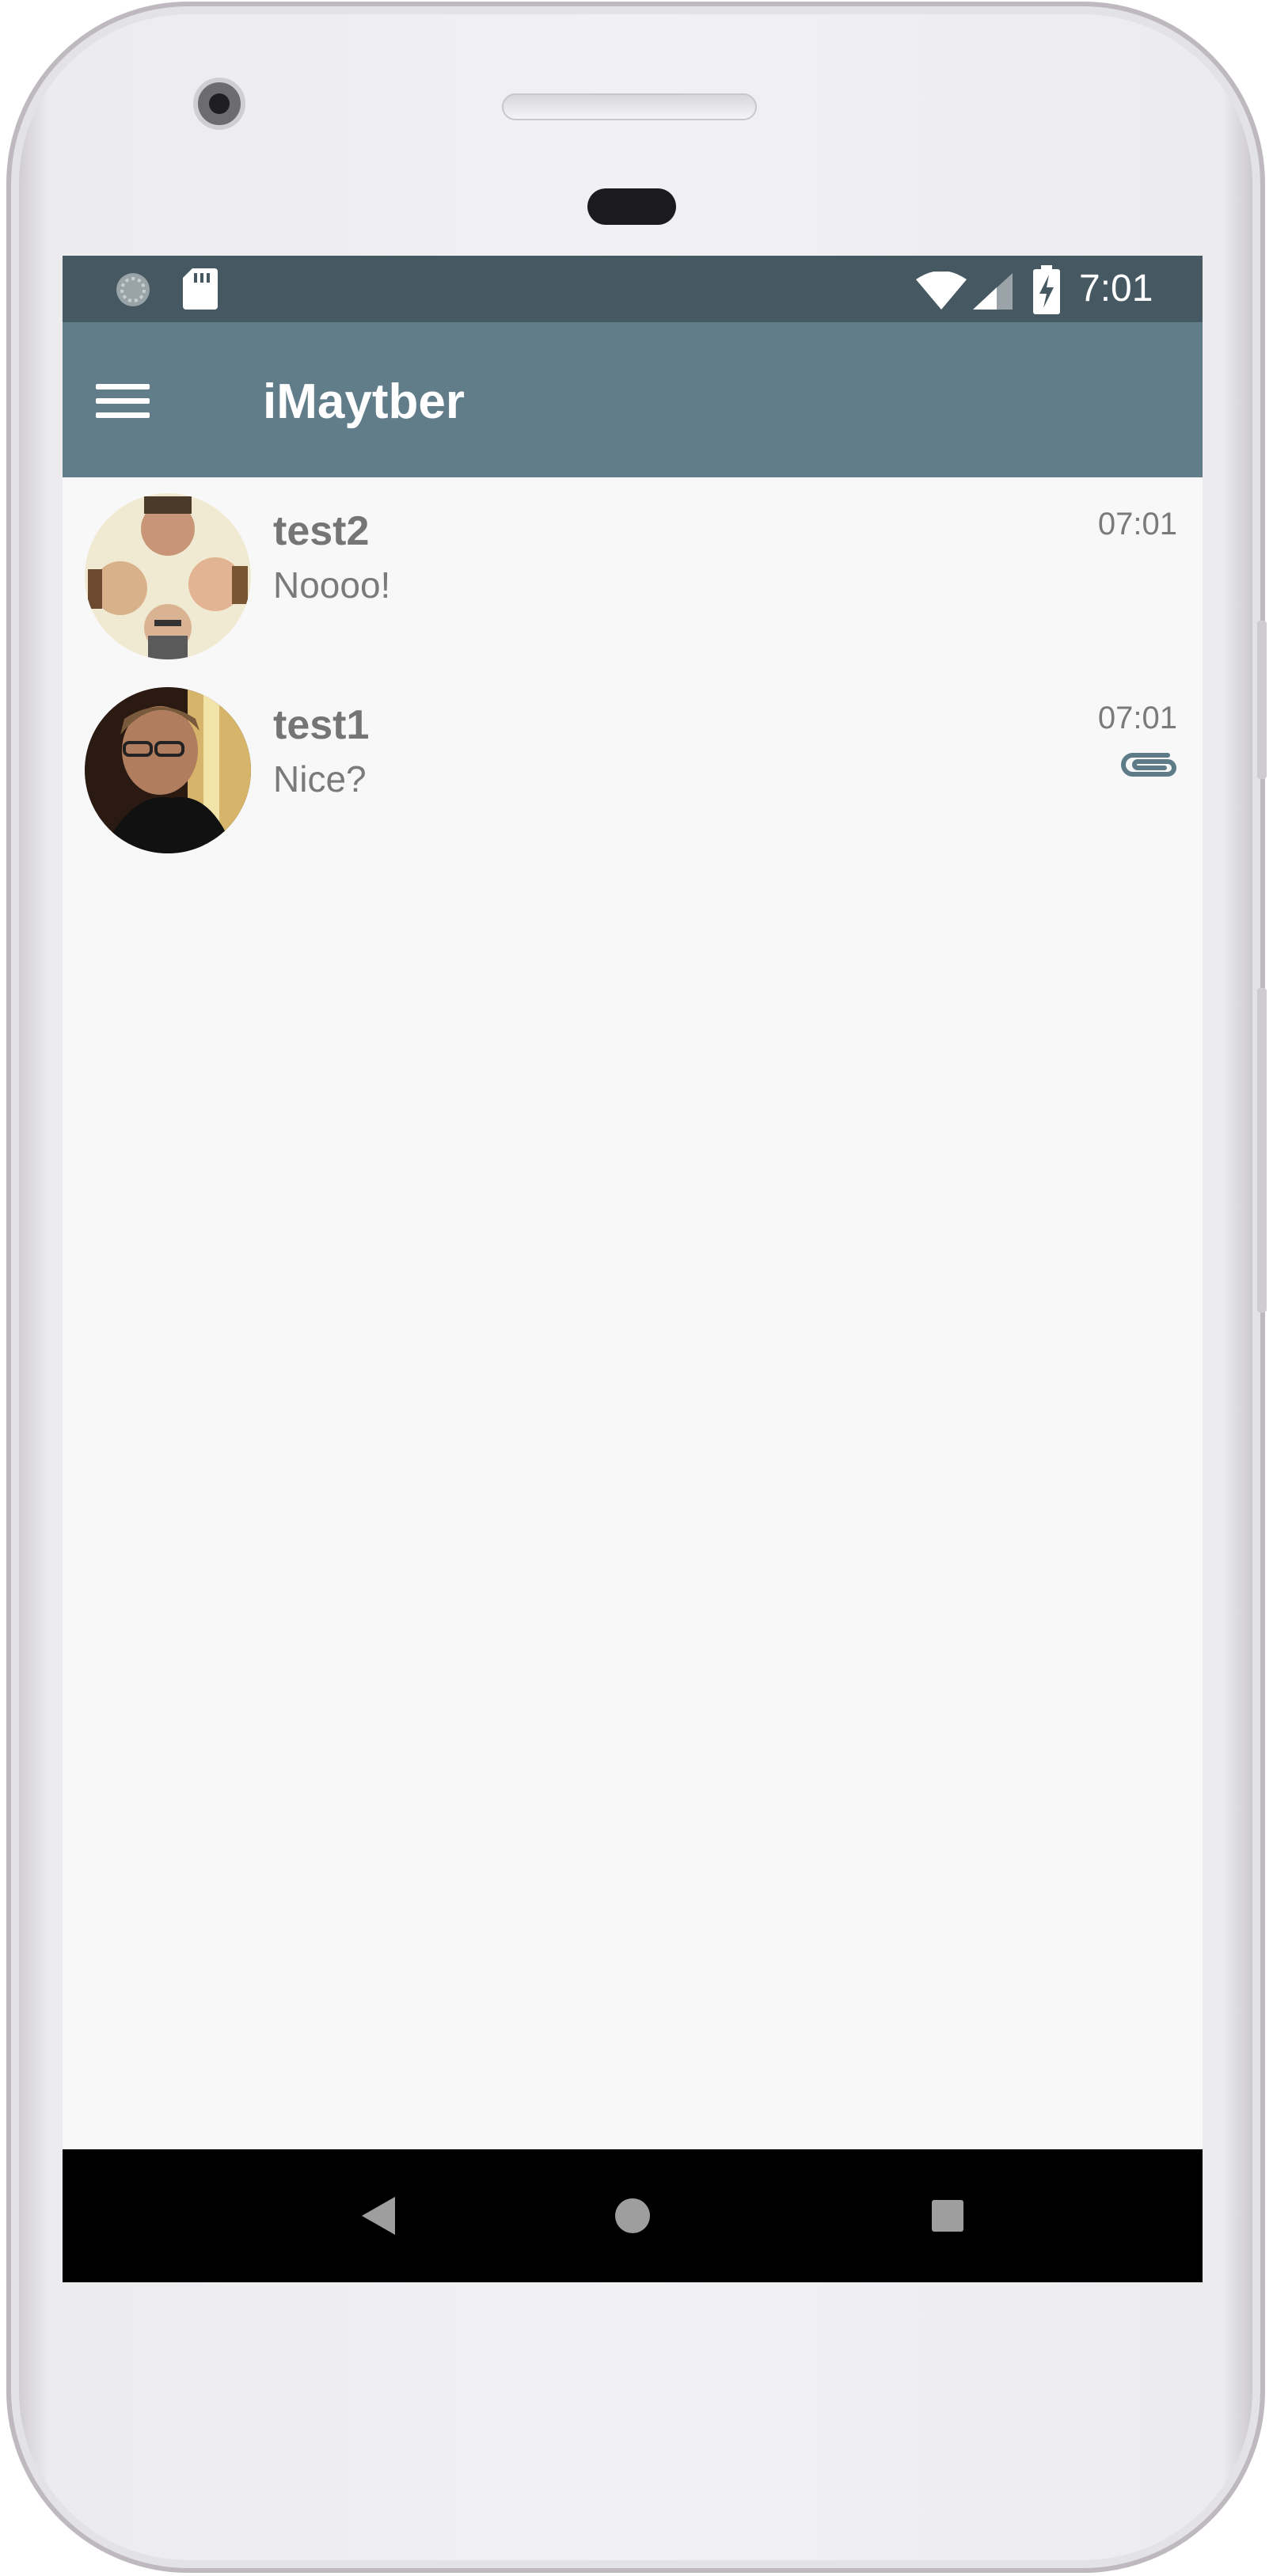 This screenshot has width=1273, height=2576. Describe the element at coordinates (133, 290) in the screenshot. I see `sync-icon` at that location.